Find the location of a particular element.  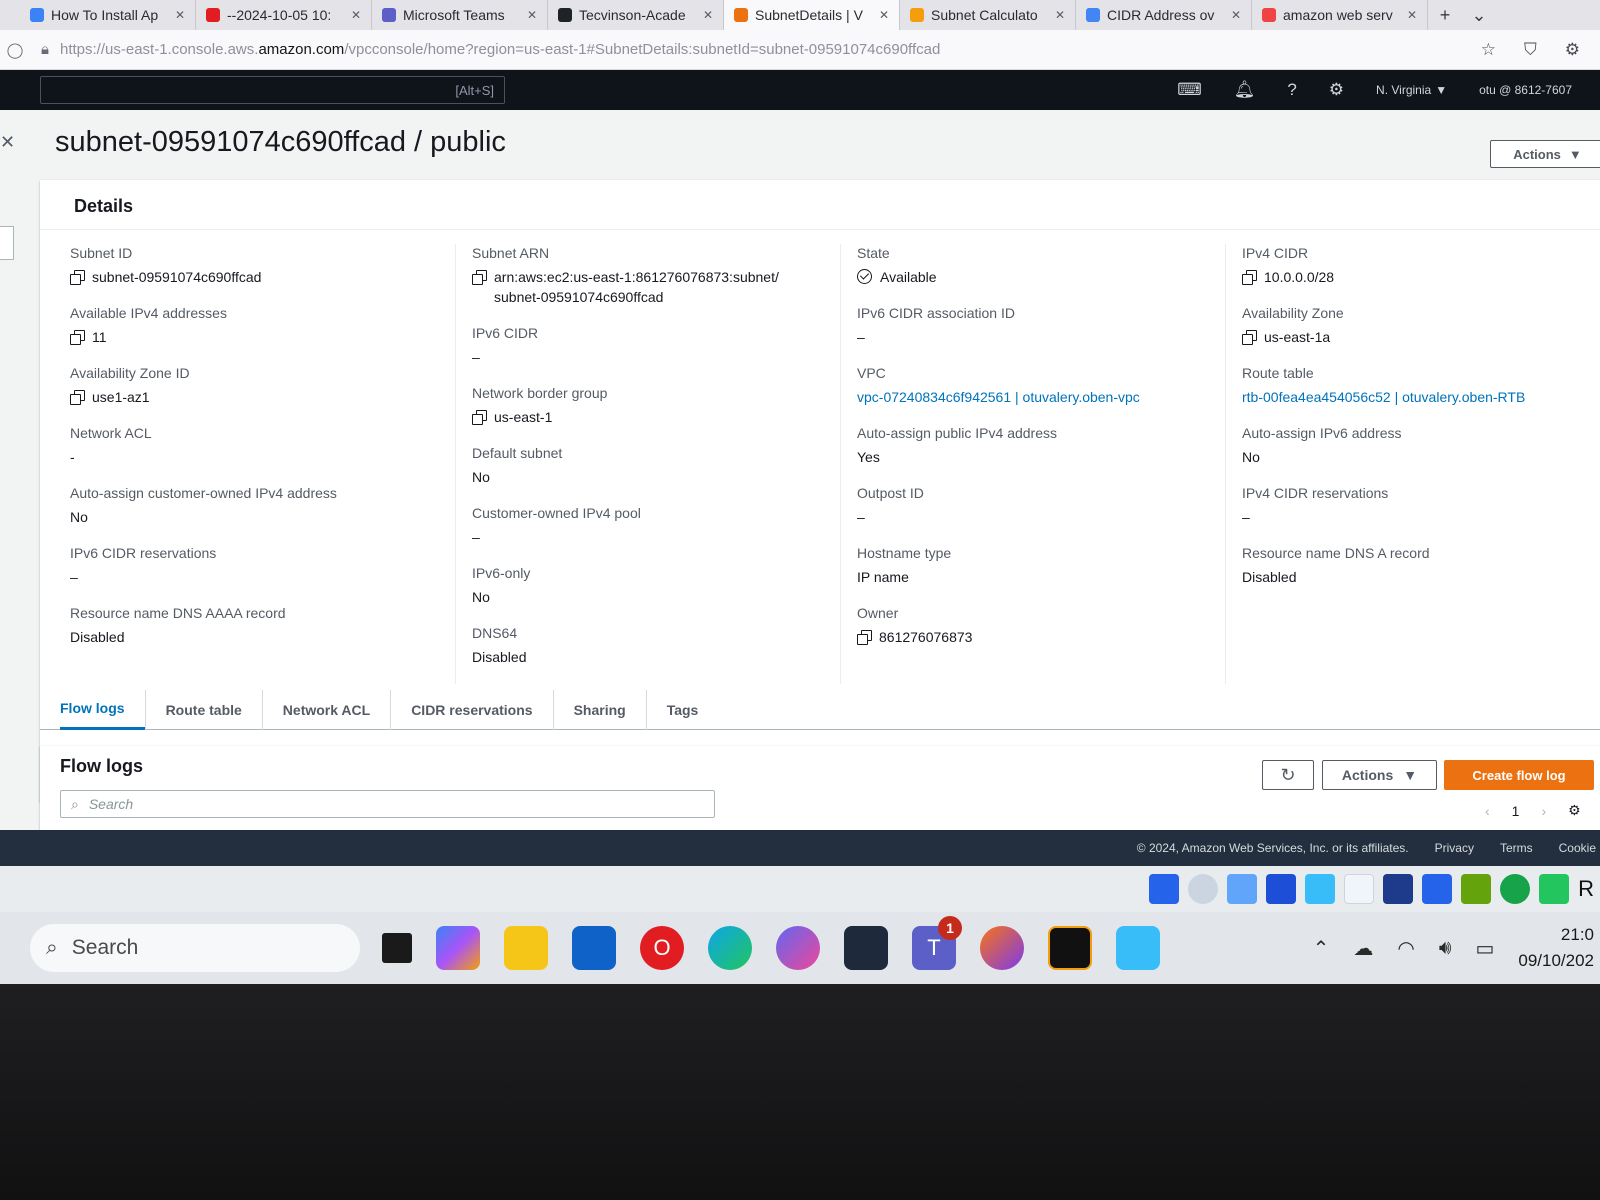

copilot-icon is located at coordinates (458, 948).